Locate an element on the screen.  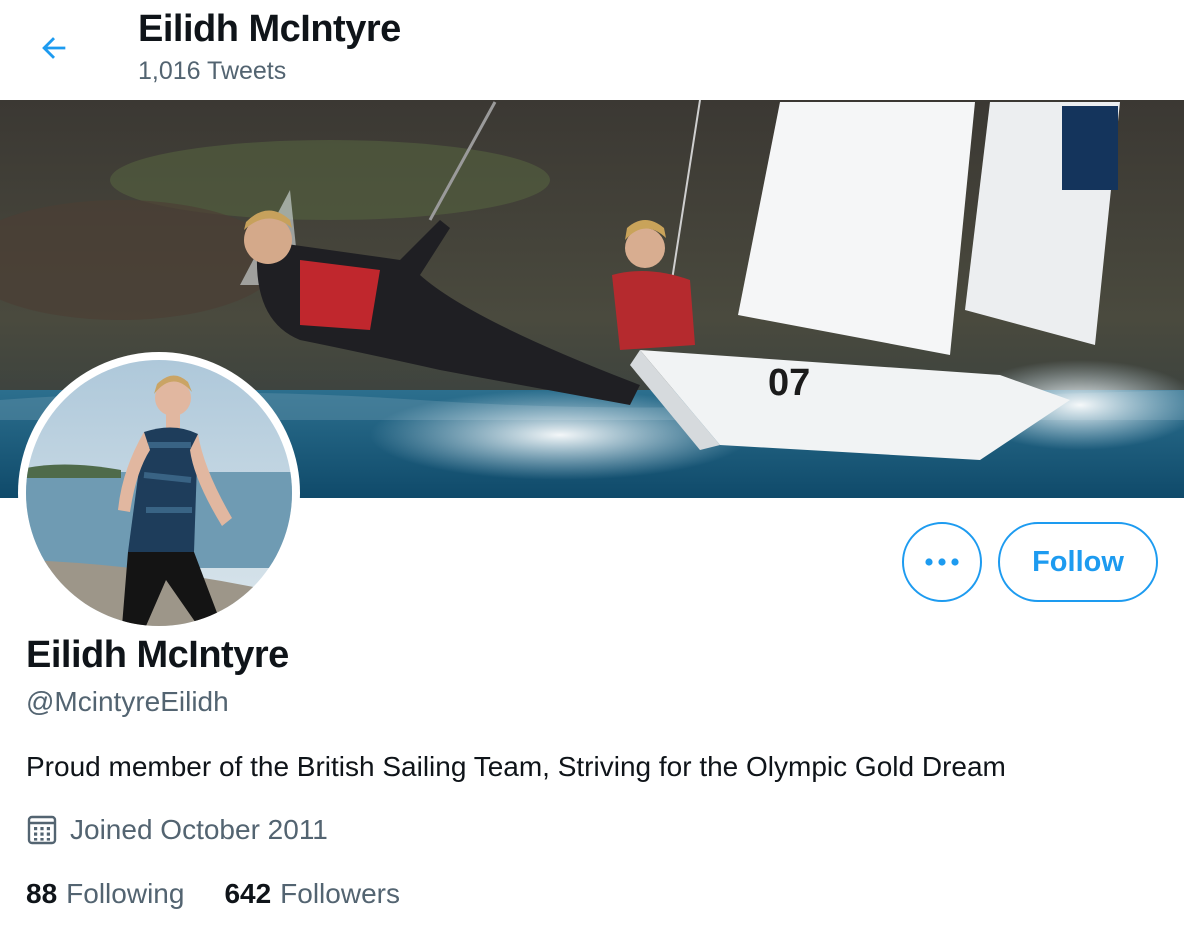
following-link: 88 Following is located at coordinates (105, 894).